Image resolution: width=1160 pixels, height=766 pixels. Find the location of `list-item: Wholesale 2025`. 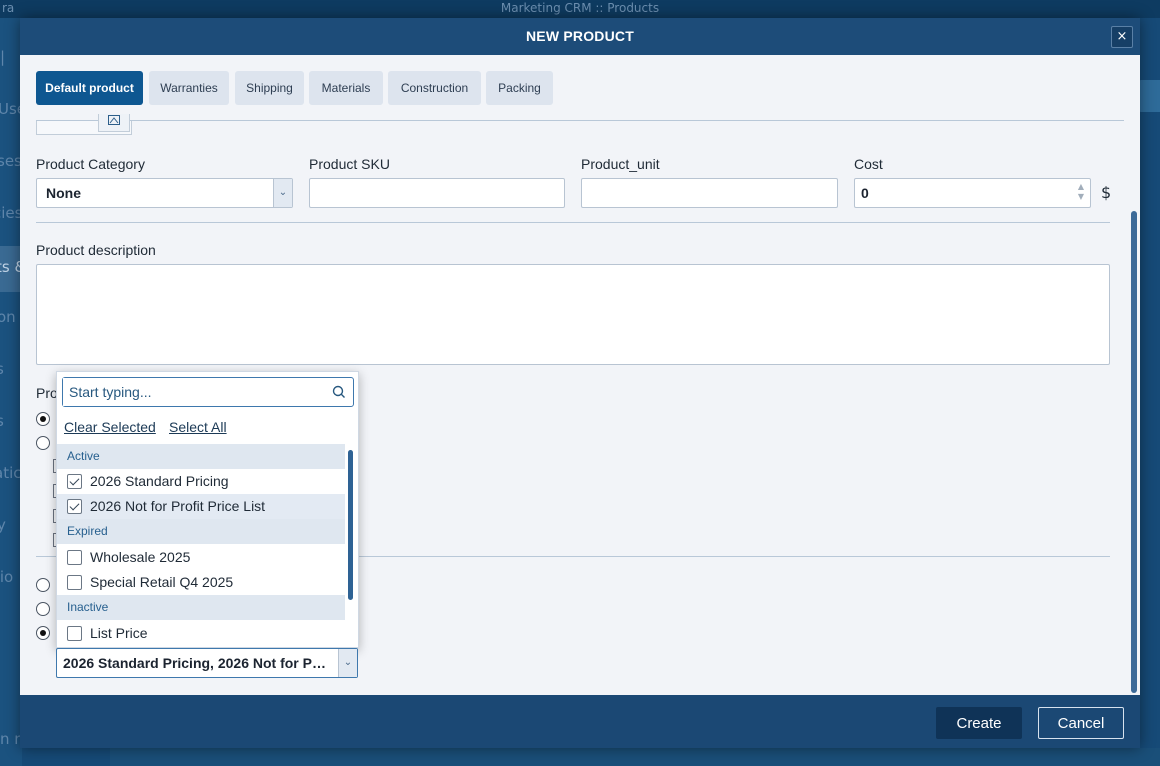

list-item: Wholesale 2025 is located at coordinates (201, 557).